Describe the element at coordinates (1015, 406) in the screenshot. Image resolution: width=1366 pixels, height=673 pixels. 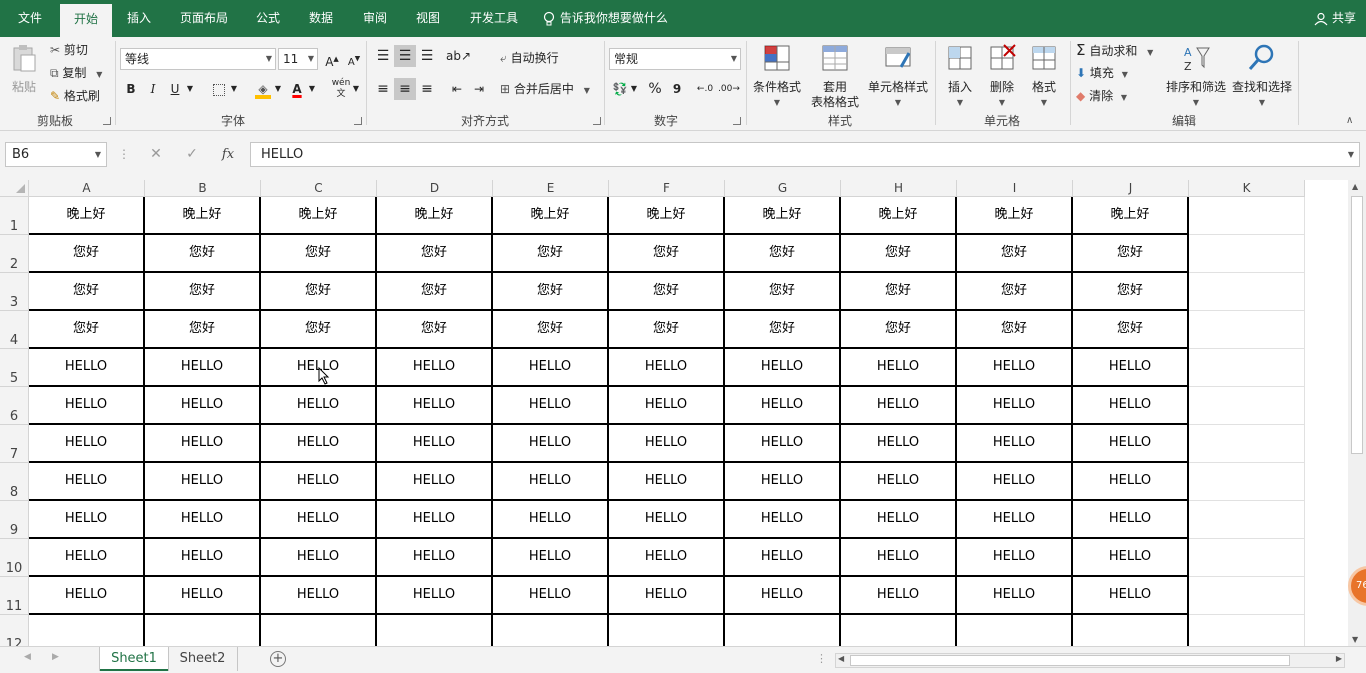
I see `cell-I6: HELLO` at that location.